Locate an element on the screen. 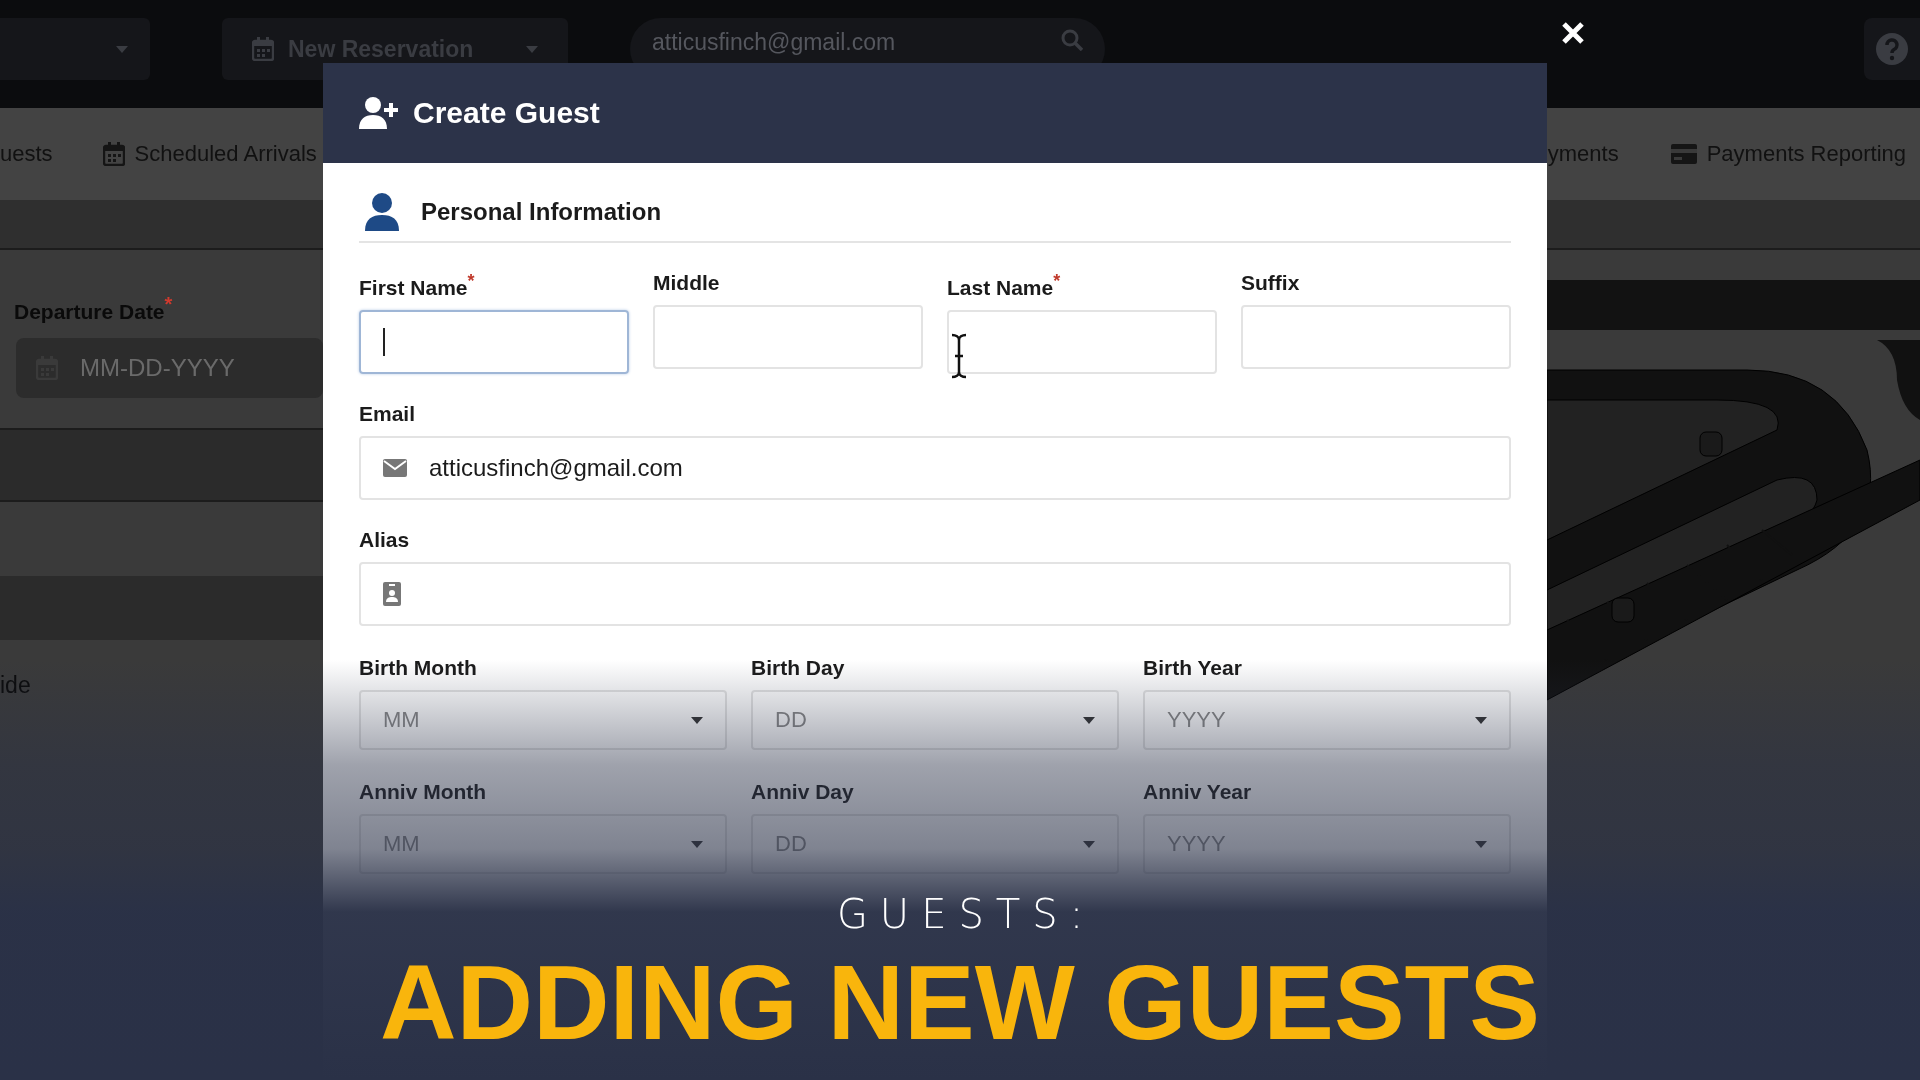  alias-field is located at coordinates (935, 594).